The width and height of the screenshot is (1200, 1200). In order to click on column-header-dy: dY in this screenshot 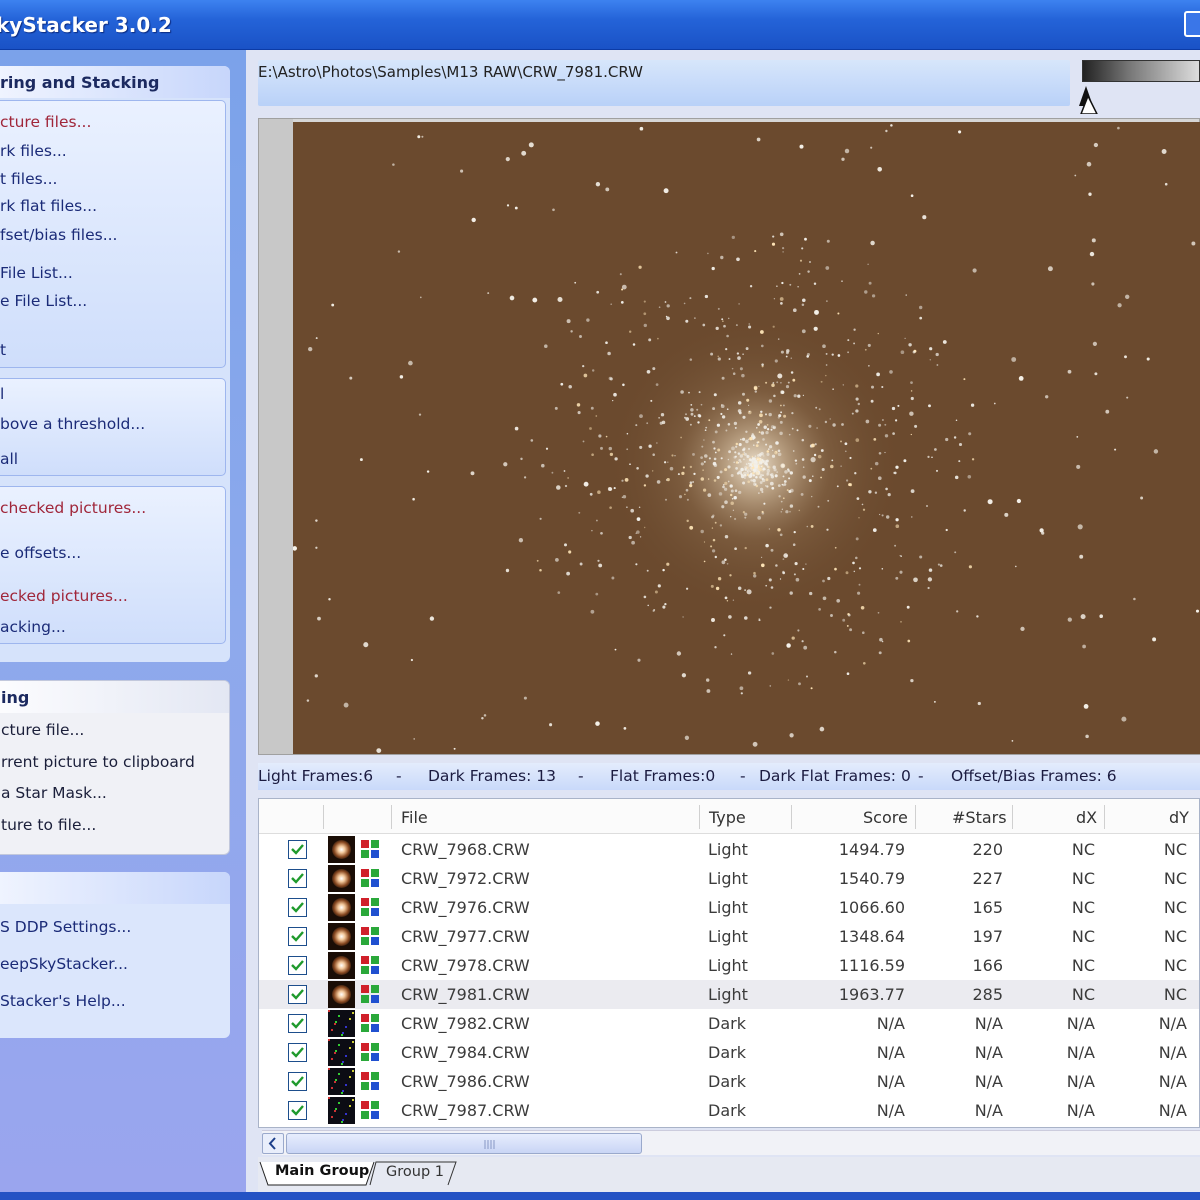, I will do `click(1179, 817)`.